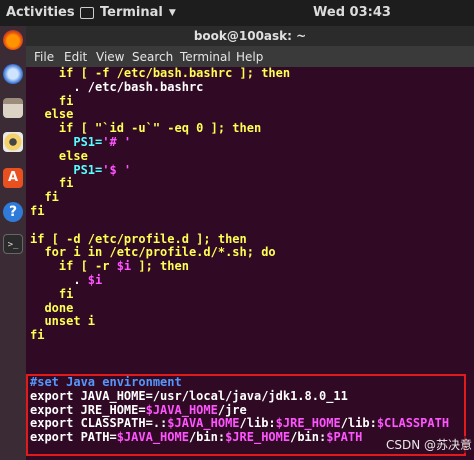  What do you see at coordinates (40, 12) in the screenshot?
I see `activities-button: Activities` at bounding box center [40, 12].